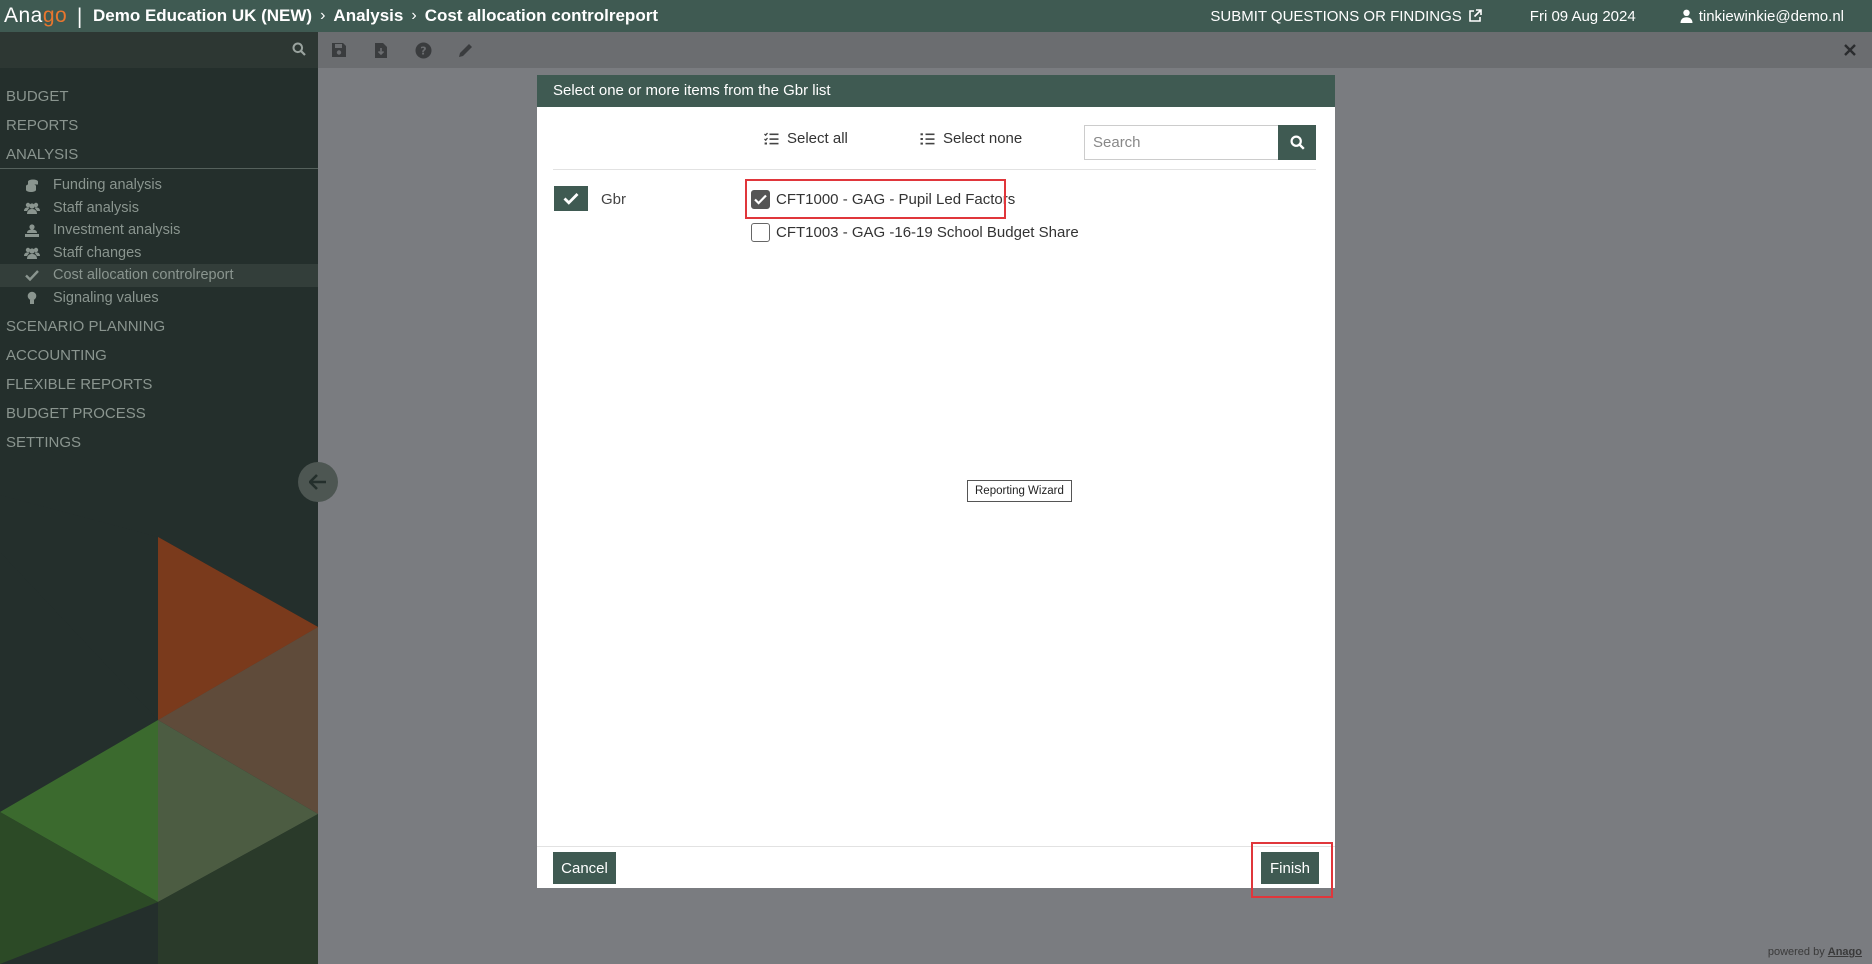  Describe the element at coordinates (55, 15) in the screenshot. I see `logo-accent-text: go` at that location.